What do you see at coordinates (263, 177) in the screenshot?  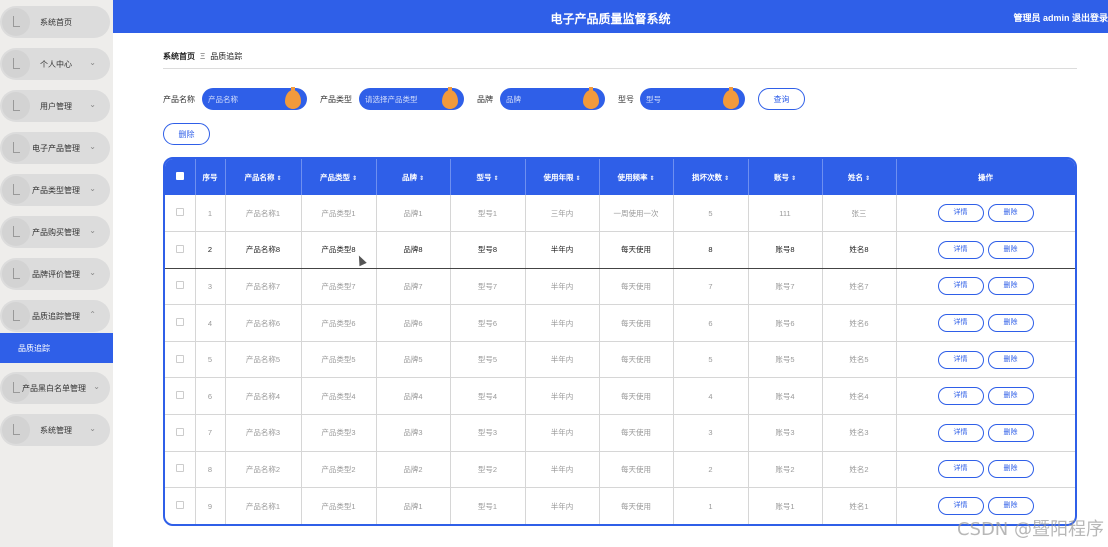 I see `column-header: 产品名称 ⇕` at bounding box center [263, 177].